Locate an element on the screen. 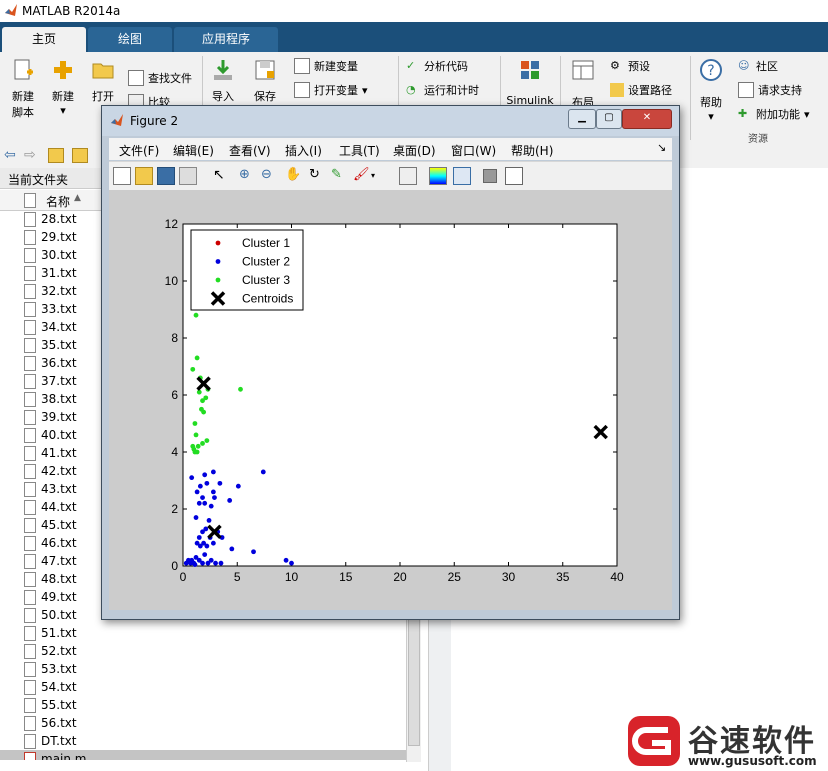  file-row: 52.txt is located at coordinates (203, 651).